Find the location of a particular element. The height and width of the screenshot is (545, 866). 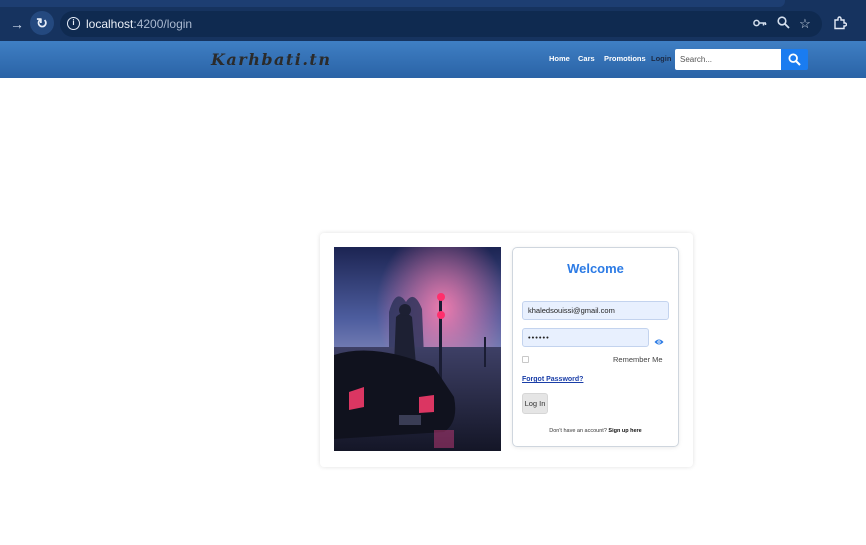

browser-tabstrip is located at coordinates (433, 3).